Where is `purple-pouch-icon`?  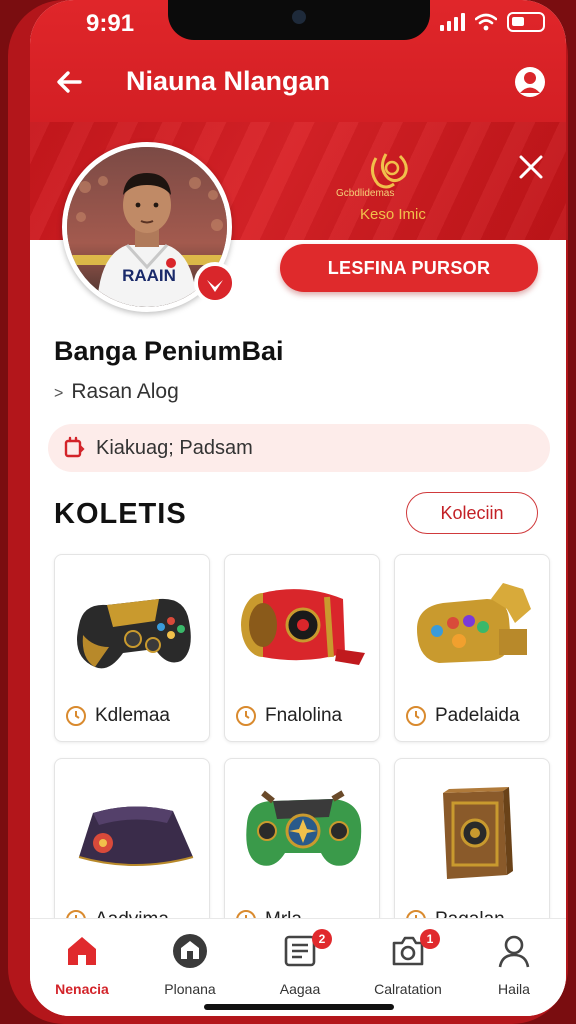
purple-pouch-icon is located at coordinates (136, 836).